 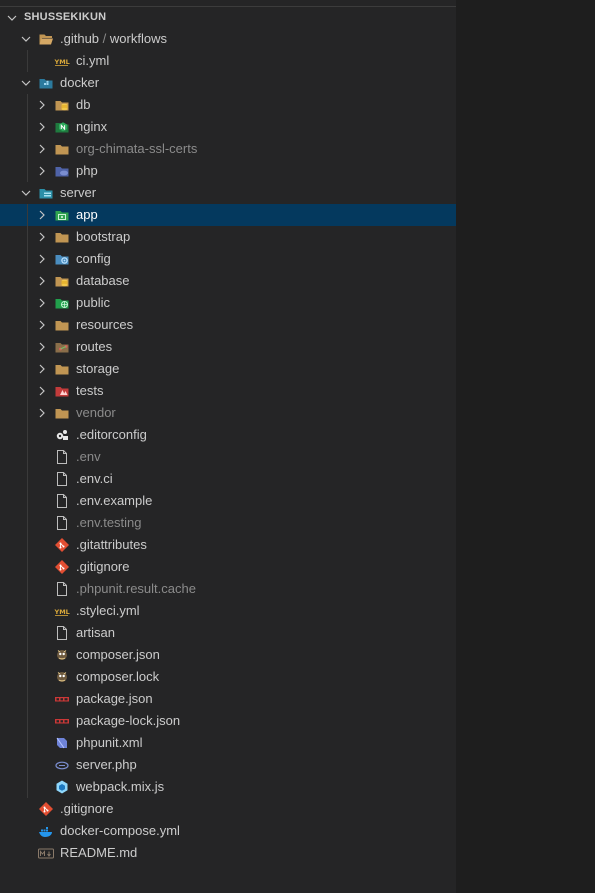 What do you see at coordinates (46, 831) in the screenshot?
I see `docker-icon` at bounding box center [46, 831].